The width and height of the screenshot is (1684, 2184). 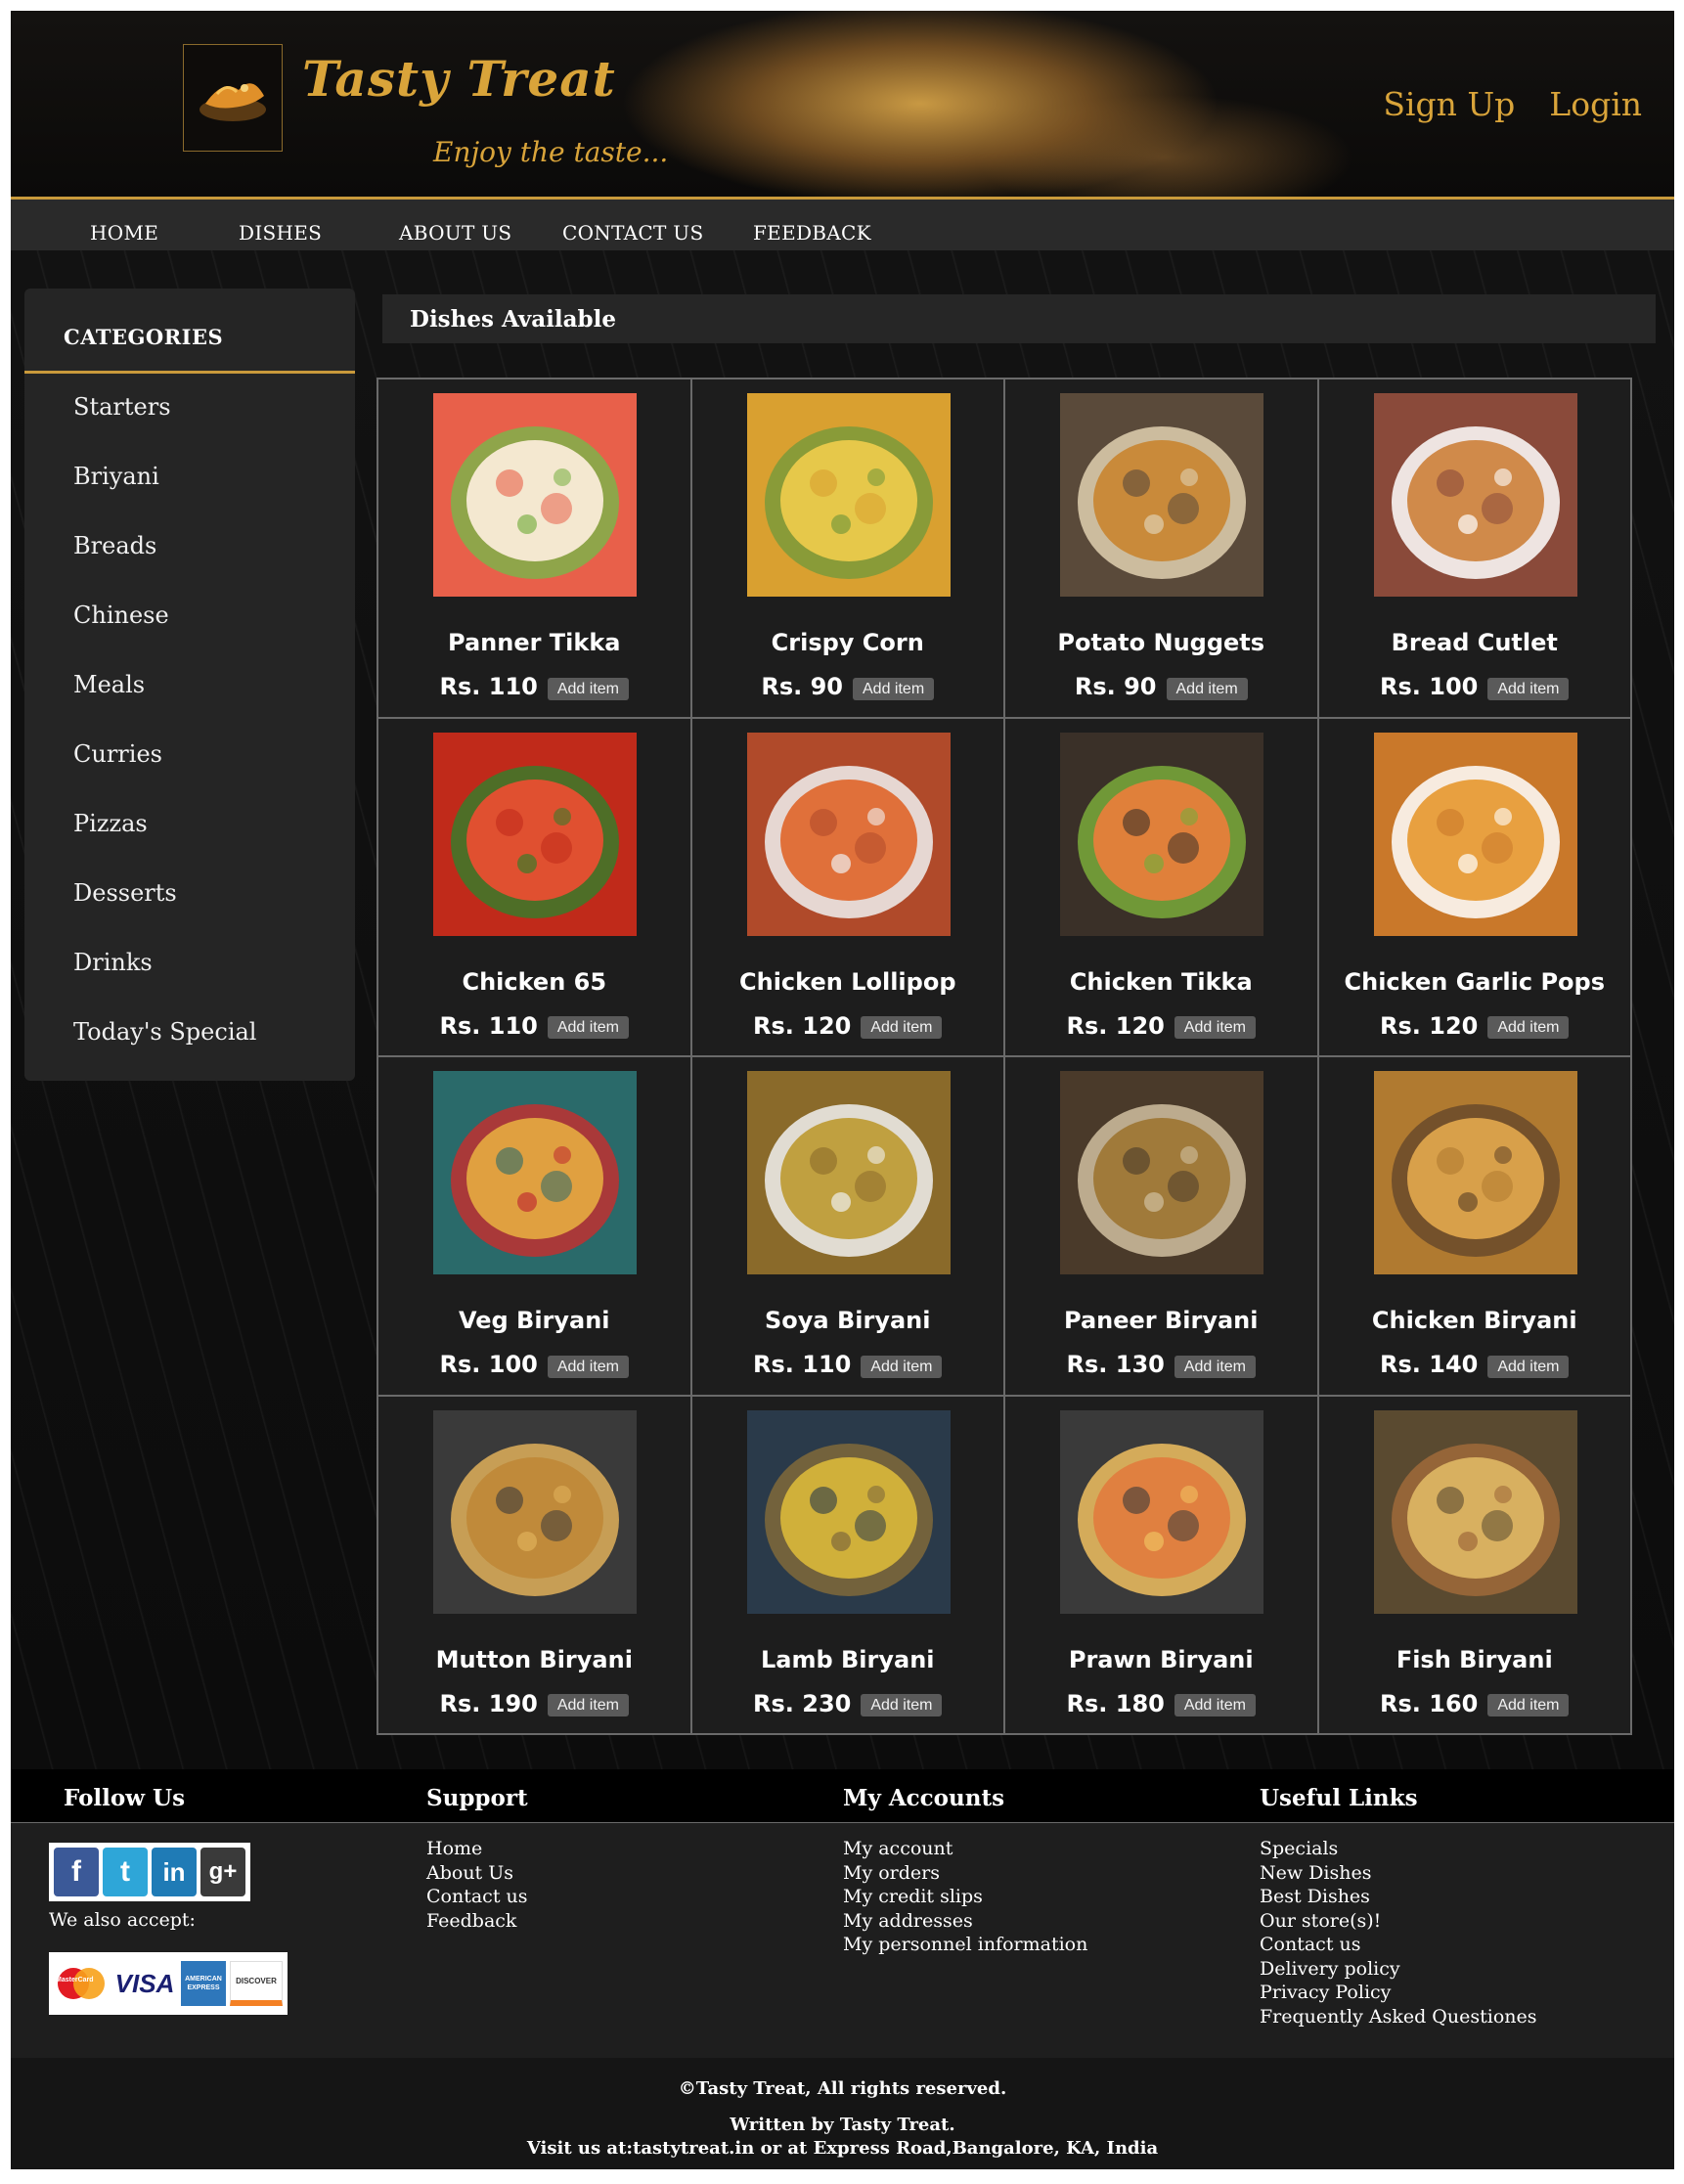 What do you see at coordinates (534, 1659) in the screenshot?
I see `dish-name: Mutton Biryani` at bounding box center [534, 1659].